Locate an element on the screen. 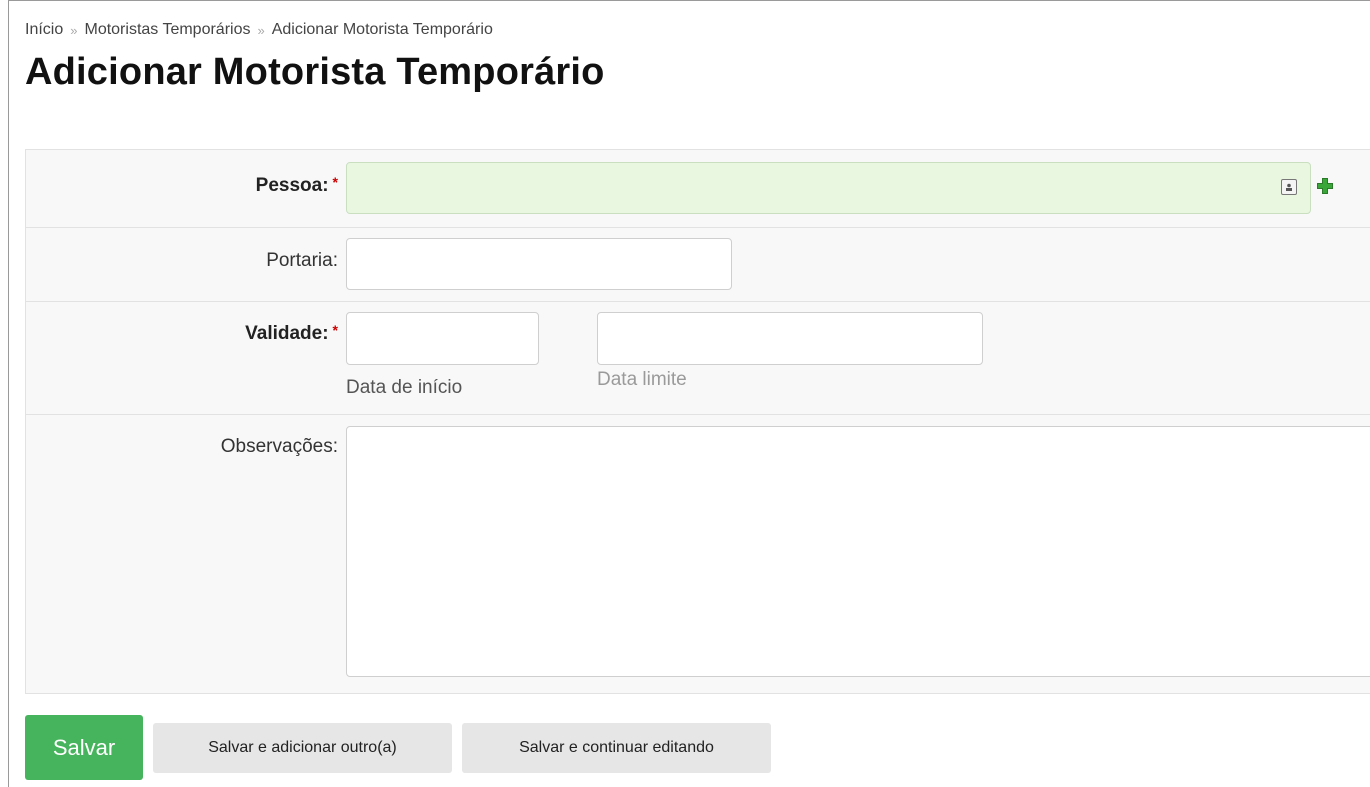  validade-label-text: Validade: is located at coordinates (287, 333).